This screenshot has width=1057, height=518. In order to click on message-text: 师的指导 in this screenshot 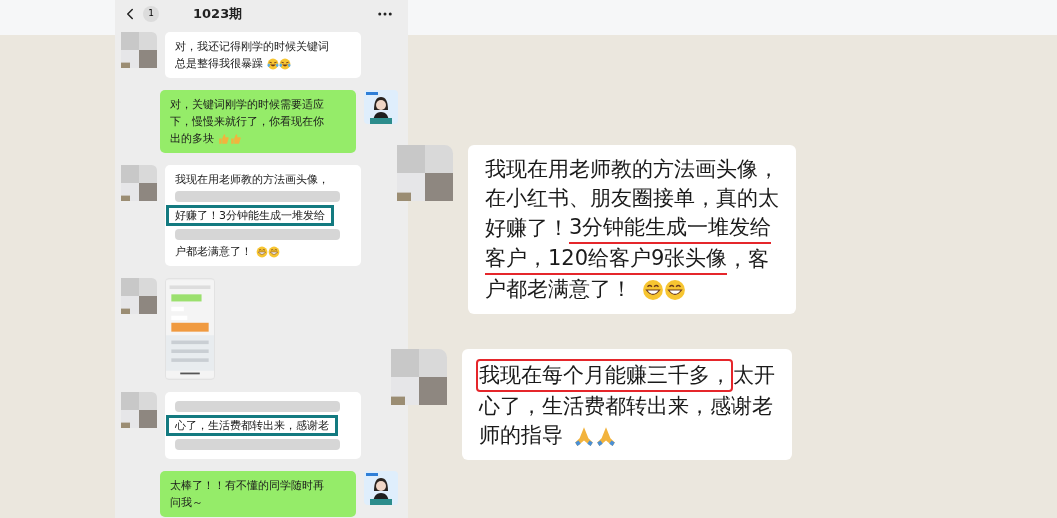, I will do `click(521, 435)`.